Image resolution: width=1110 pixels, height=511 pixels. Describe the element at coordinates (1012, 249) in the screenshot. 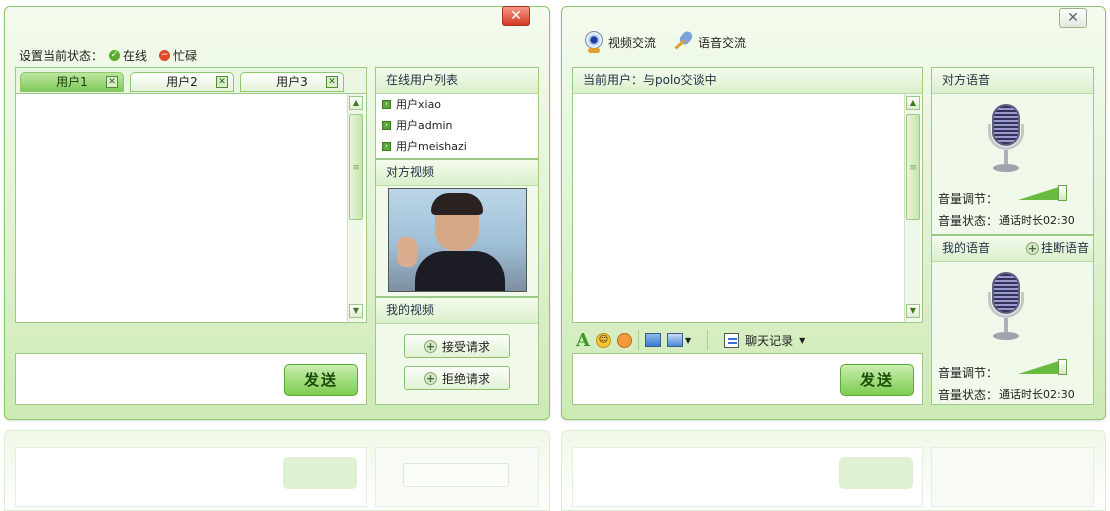

I see `my-voice-title: 我的语音 + 挂断语音` at that location.